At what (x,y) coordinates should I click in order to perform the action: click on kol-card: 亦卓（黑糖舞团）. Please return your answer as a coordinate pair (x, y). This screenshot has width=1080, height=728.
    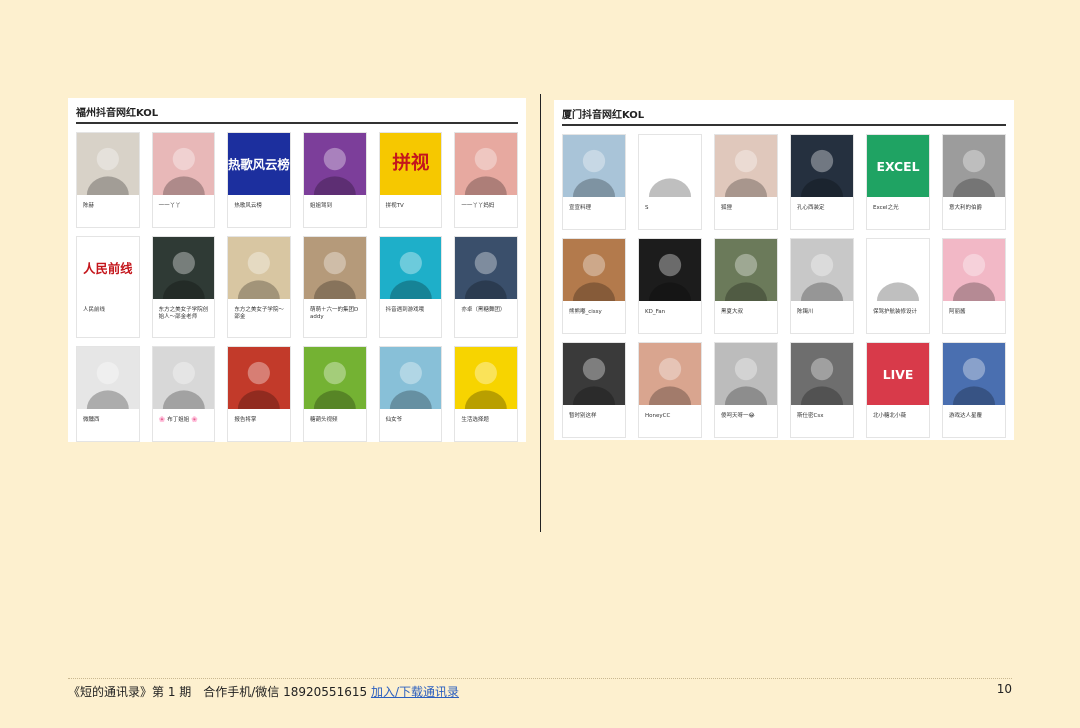
    Looking at the image, I should click on (486, 287).